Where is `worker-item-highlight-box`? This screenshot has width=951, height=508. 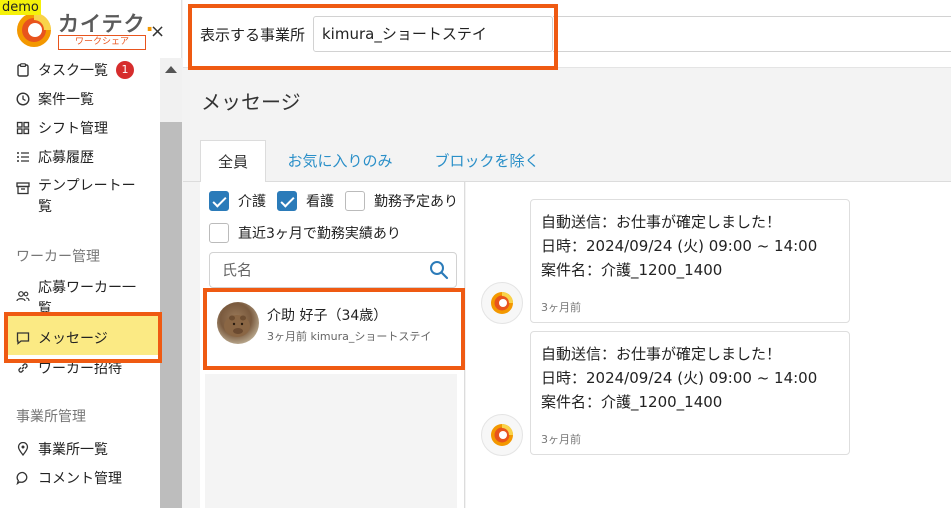 worker-item-highlight-box is located at coordinates (334, 329).